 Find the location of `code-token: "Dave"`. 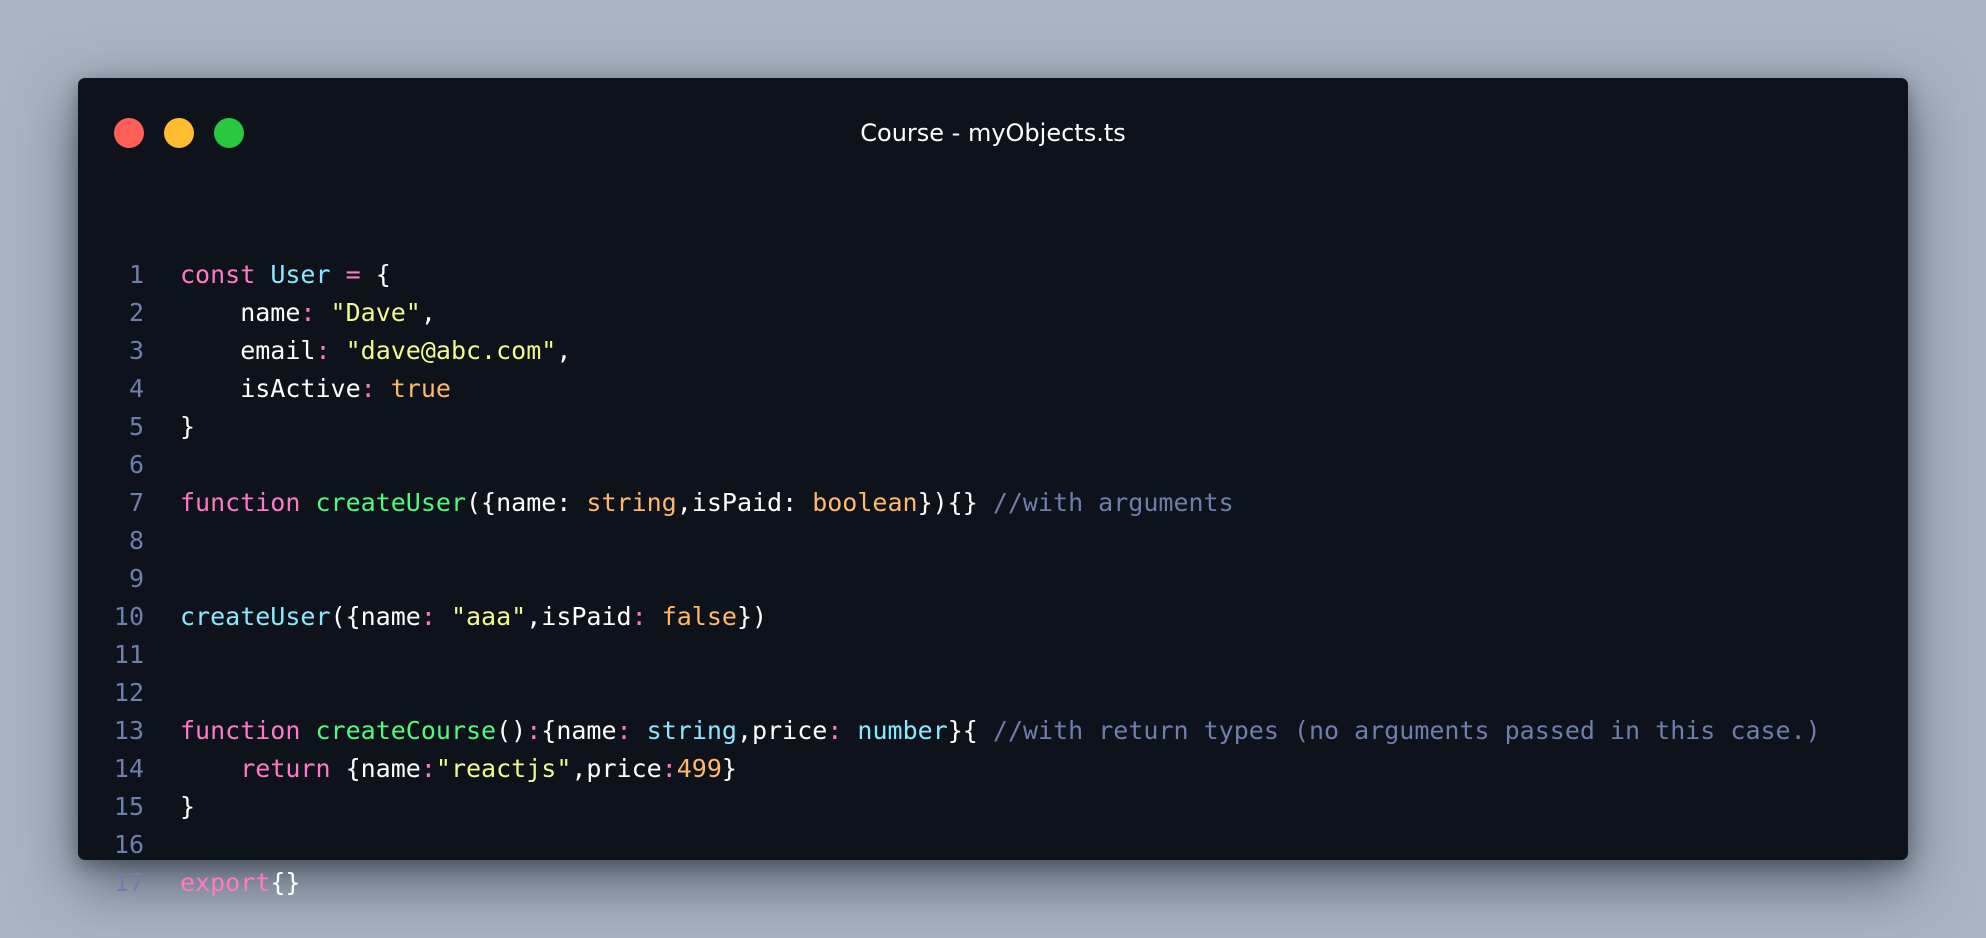

code-token: "Dave" is located at coordinates (375, 312).